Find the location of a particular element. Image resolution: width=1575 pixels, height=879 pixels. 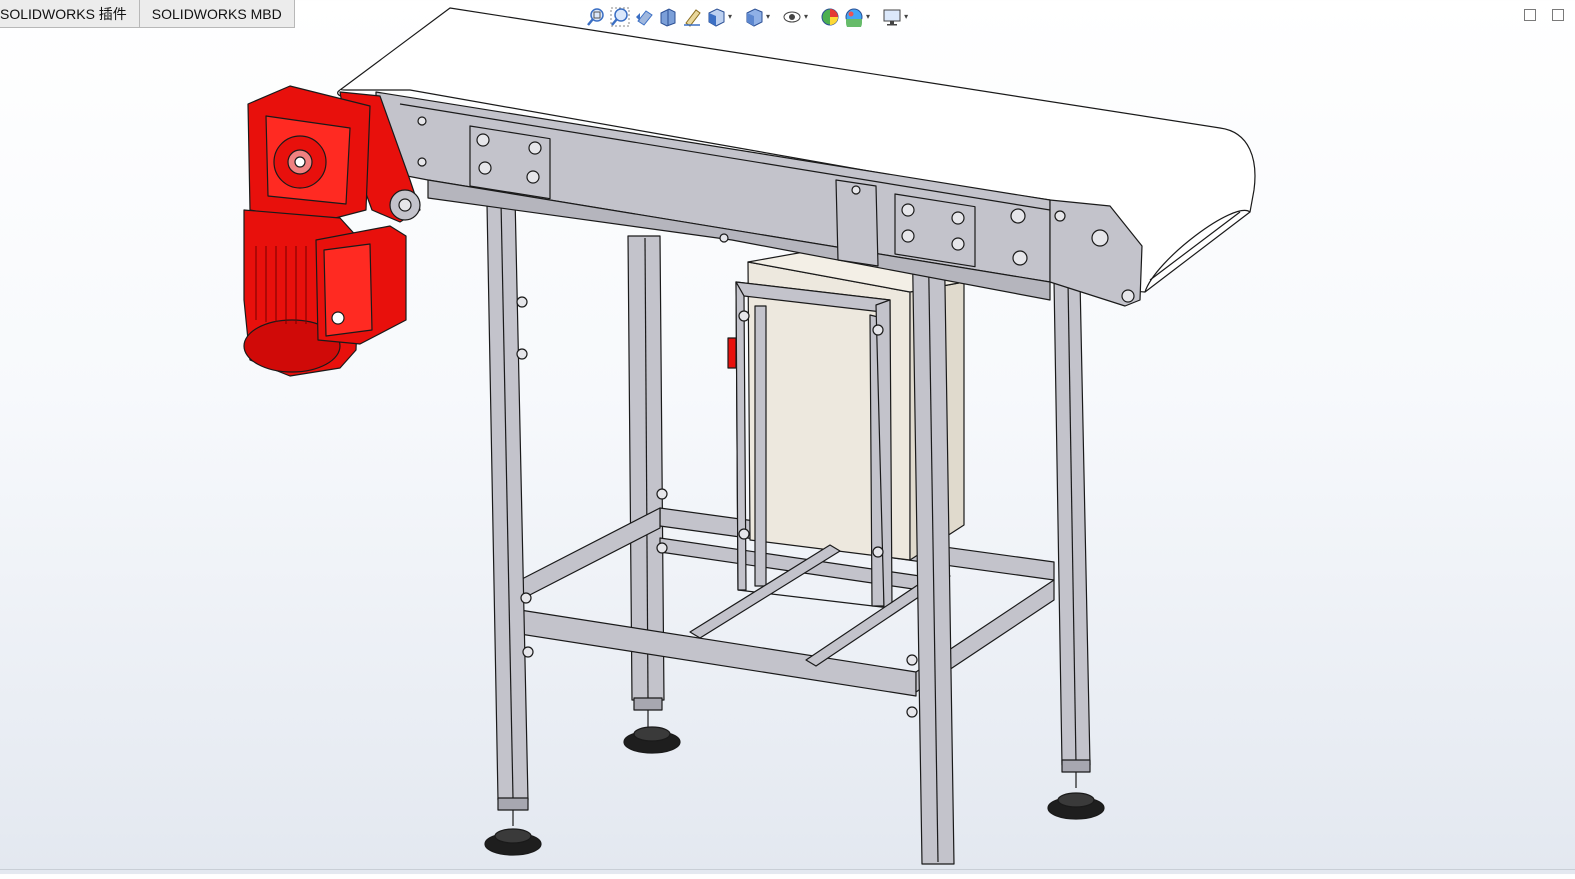

zoom-to-fit-icon is located at coordinates (595, 17).